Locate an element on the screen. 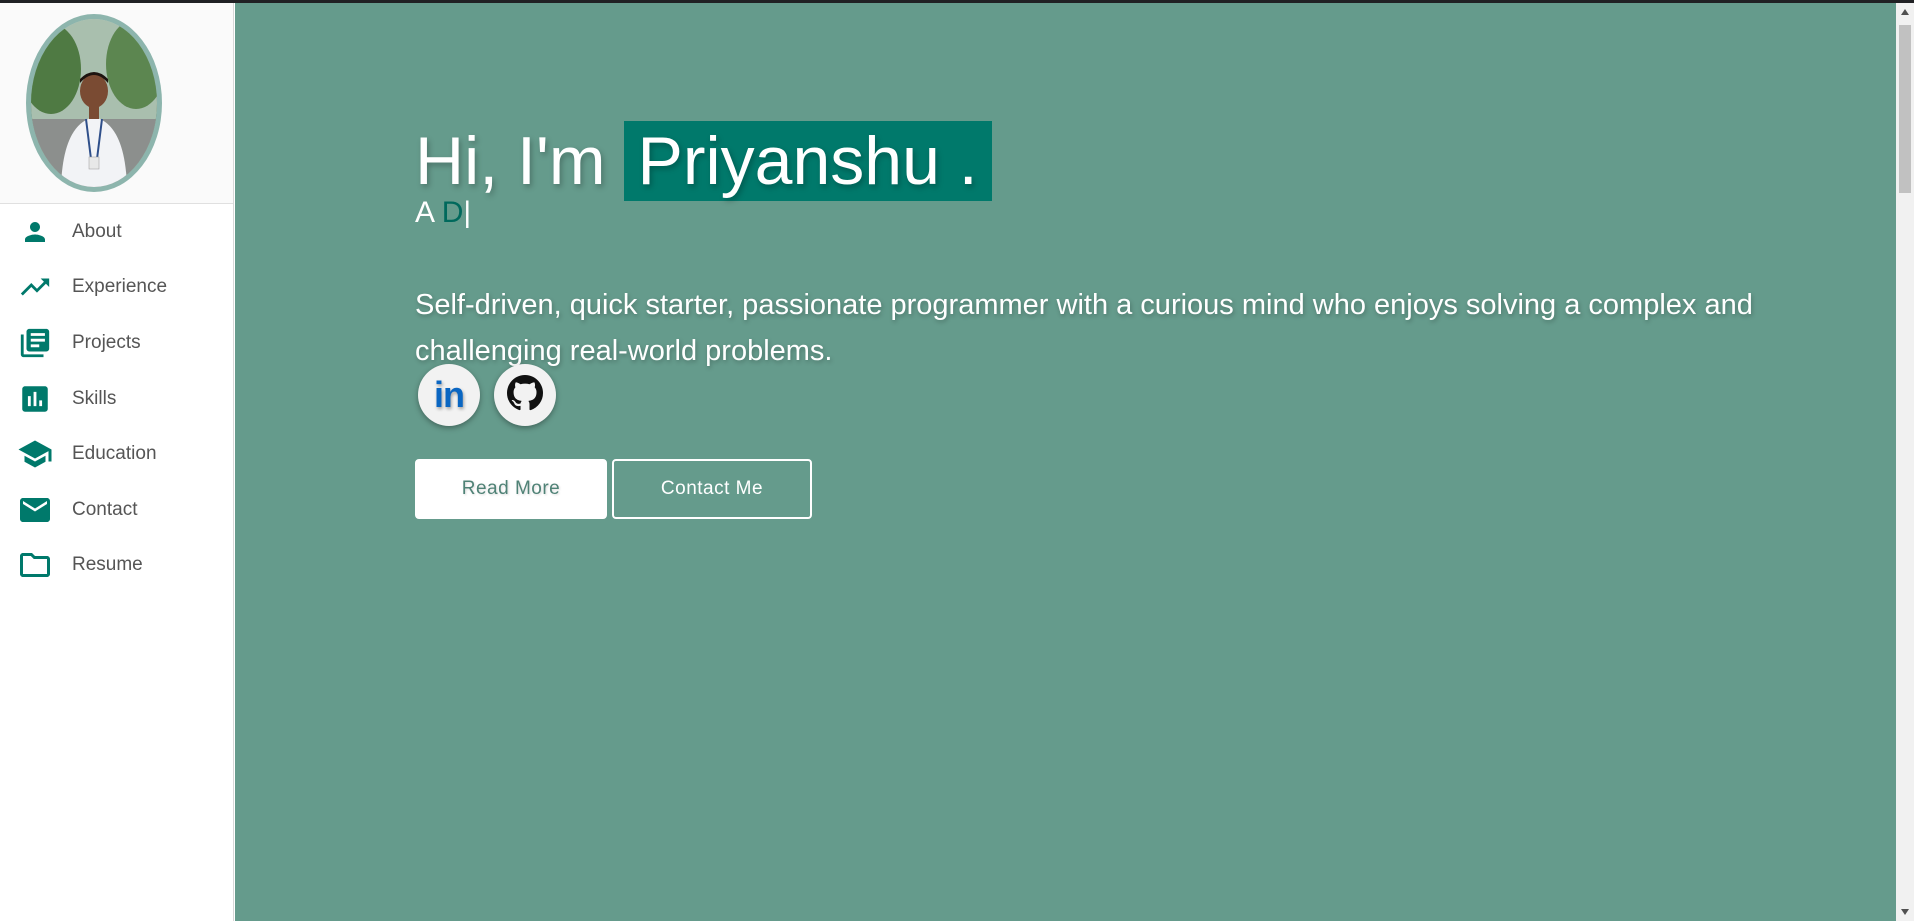 This screenshot has height=921, width=1914. sidebar-item-skills: Skills is located at coordinates (116, 399).